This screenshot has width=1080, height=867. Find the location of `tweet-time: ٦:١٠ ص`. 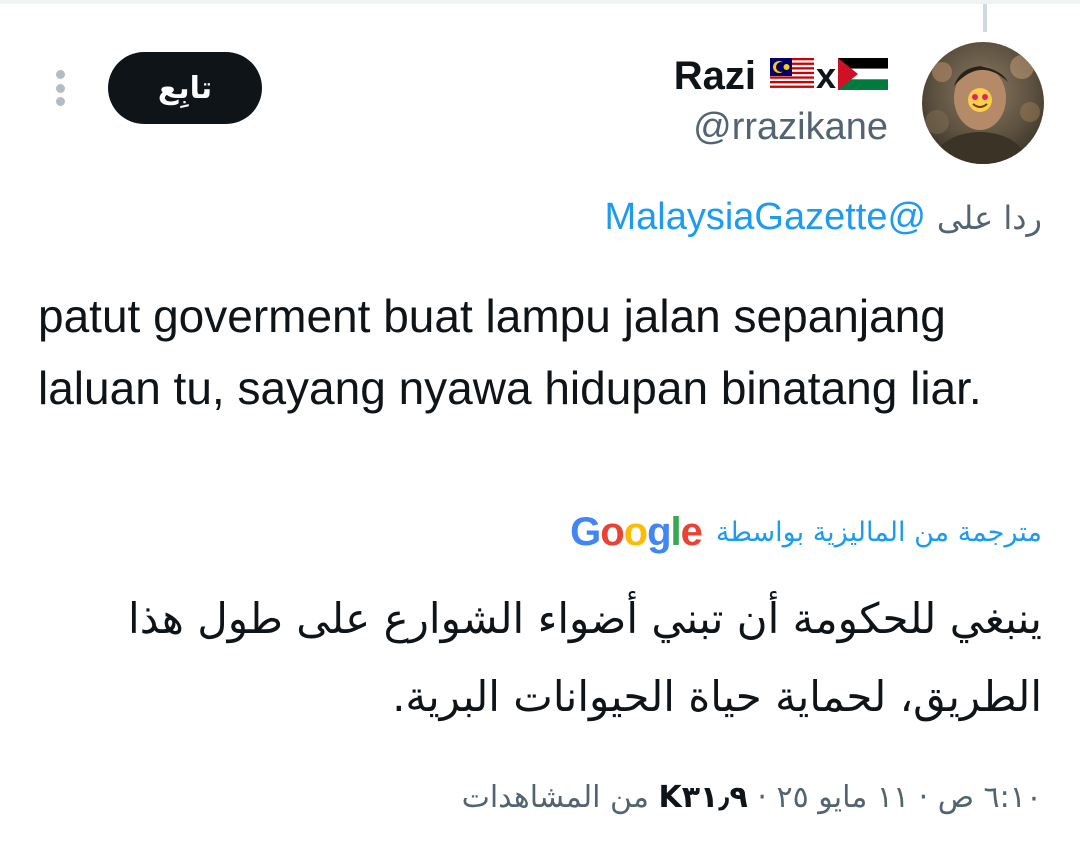

tweet-time: ٦:١٠ ص is located at coordinates (990, 797).